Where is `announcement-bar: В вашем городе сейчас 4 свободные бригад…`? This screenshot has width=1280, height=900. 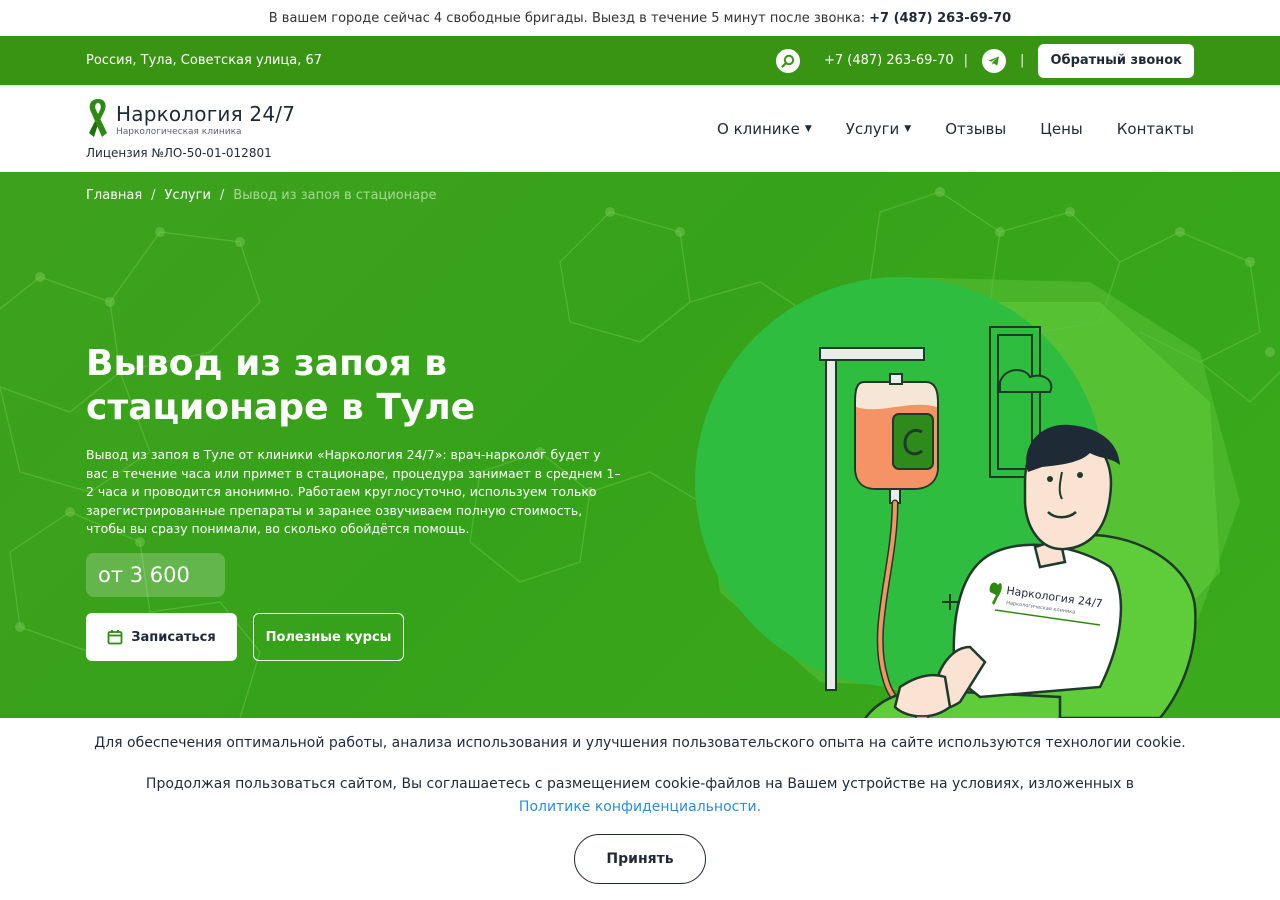
announcement-bar: В вашем городе сейчас 4 свободные бригад… is located at coordinates (640, 18).